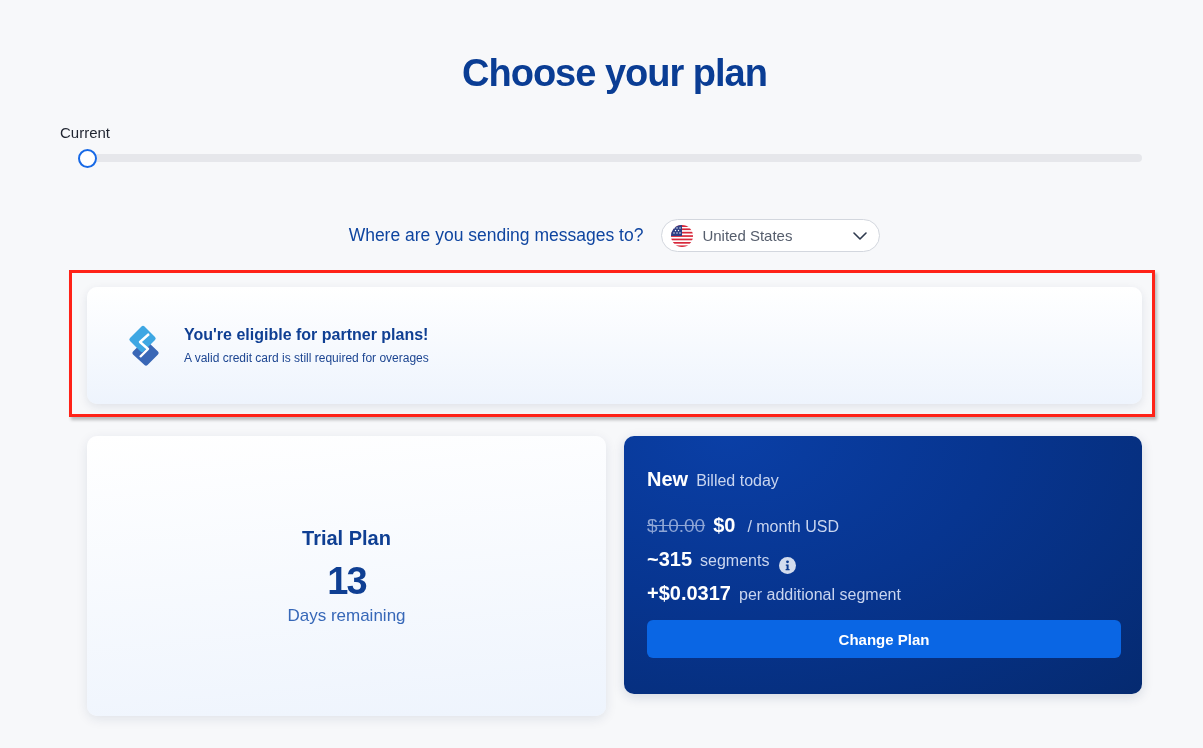 Image resolution: width=1203 pixels, height=748 pixels. I want to click on banner-subtitle: A valid credit card is still required for overages, so click(306, 358).